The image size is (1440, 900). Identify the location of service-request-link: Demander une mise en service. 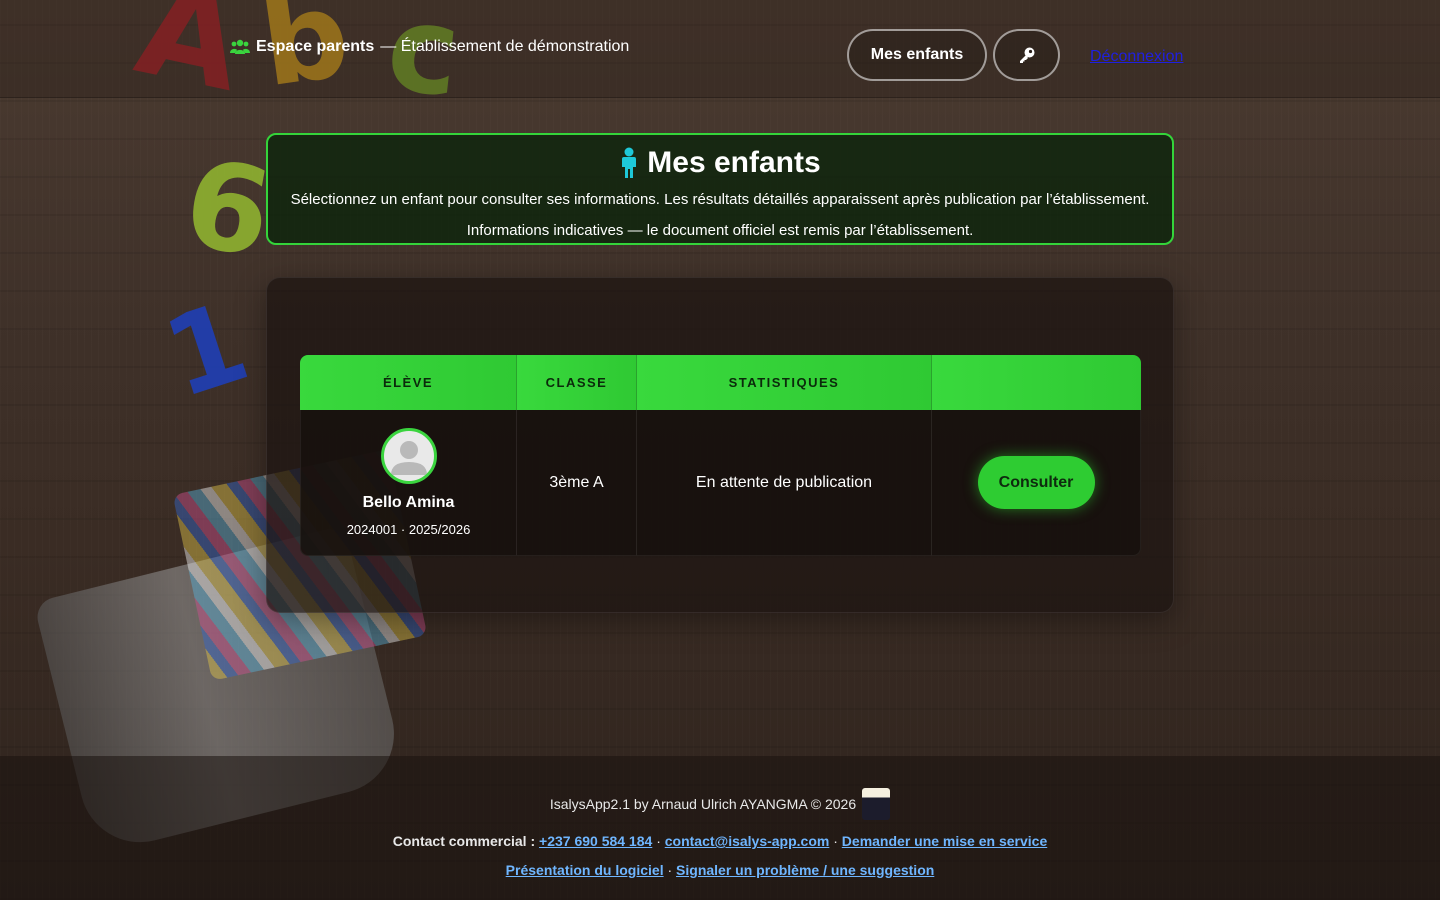
(944, 841).